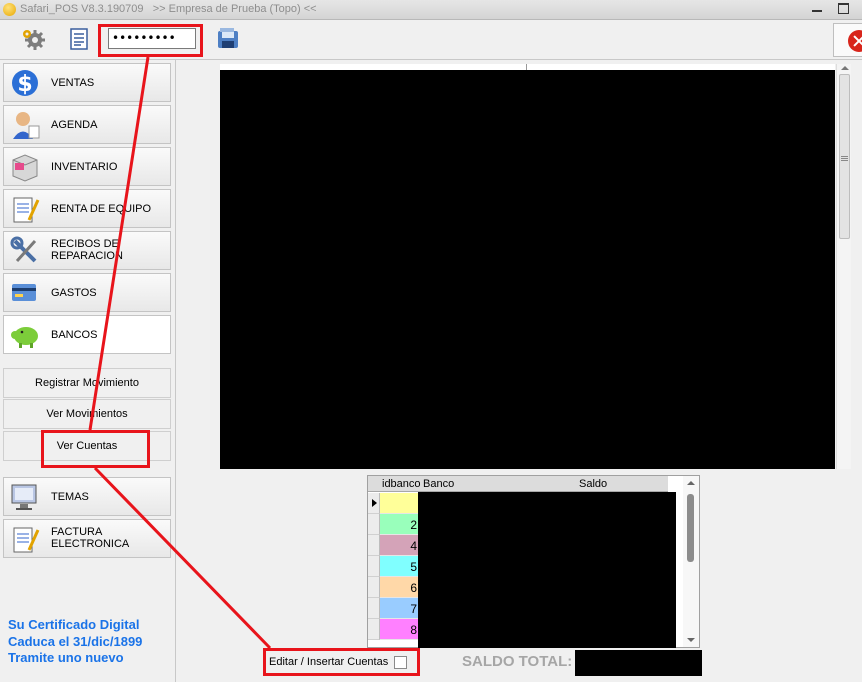 The width and height of the screenshot is (862, 682). I want to click on grid-header: idbanco Banco Saldo, so click(518, 484).